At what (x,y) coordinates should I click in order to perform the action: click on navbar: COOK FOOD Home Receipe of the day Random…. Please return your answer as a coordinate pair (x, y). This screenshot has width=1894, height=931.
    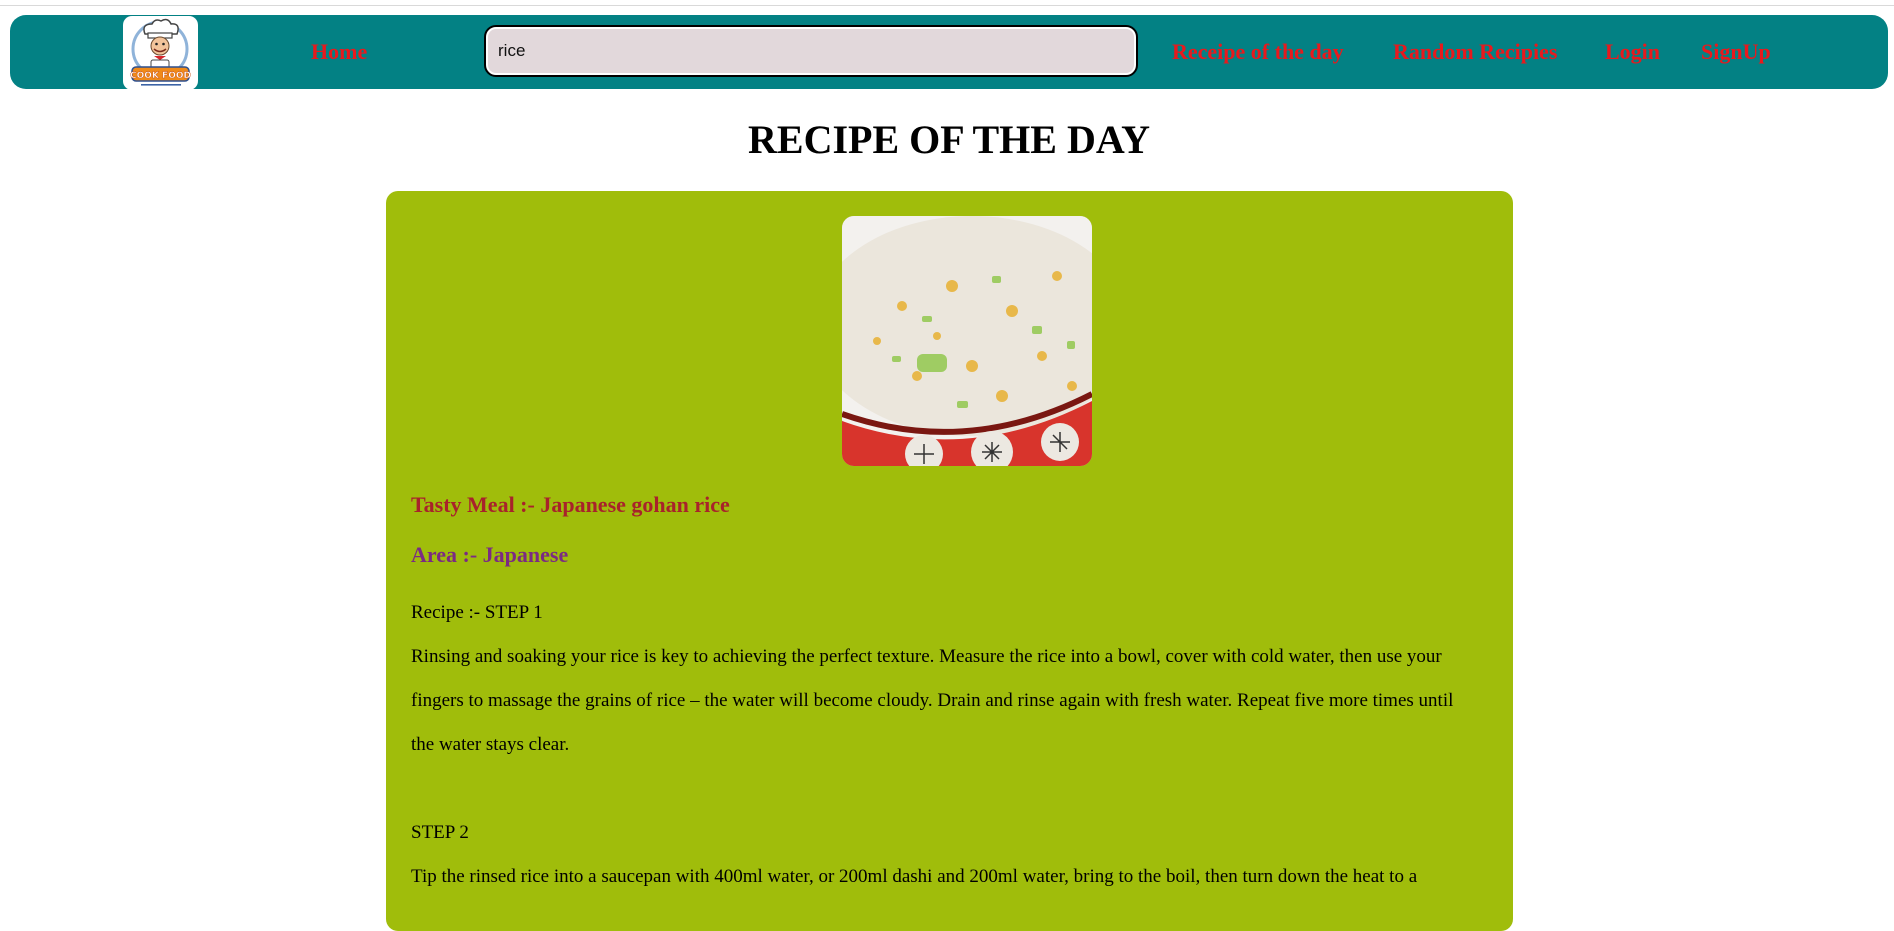
    Looking at the image, I should click on (949, 52).